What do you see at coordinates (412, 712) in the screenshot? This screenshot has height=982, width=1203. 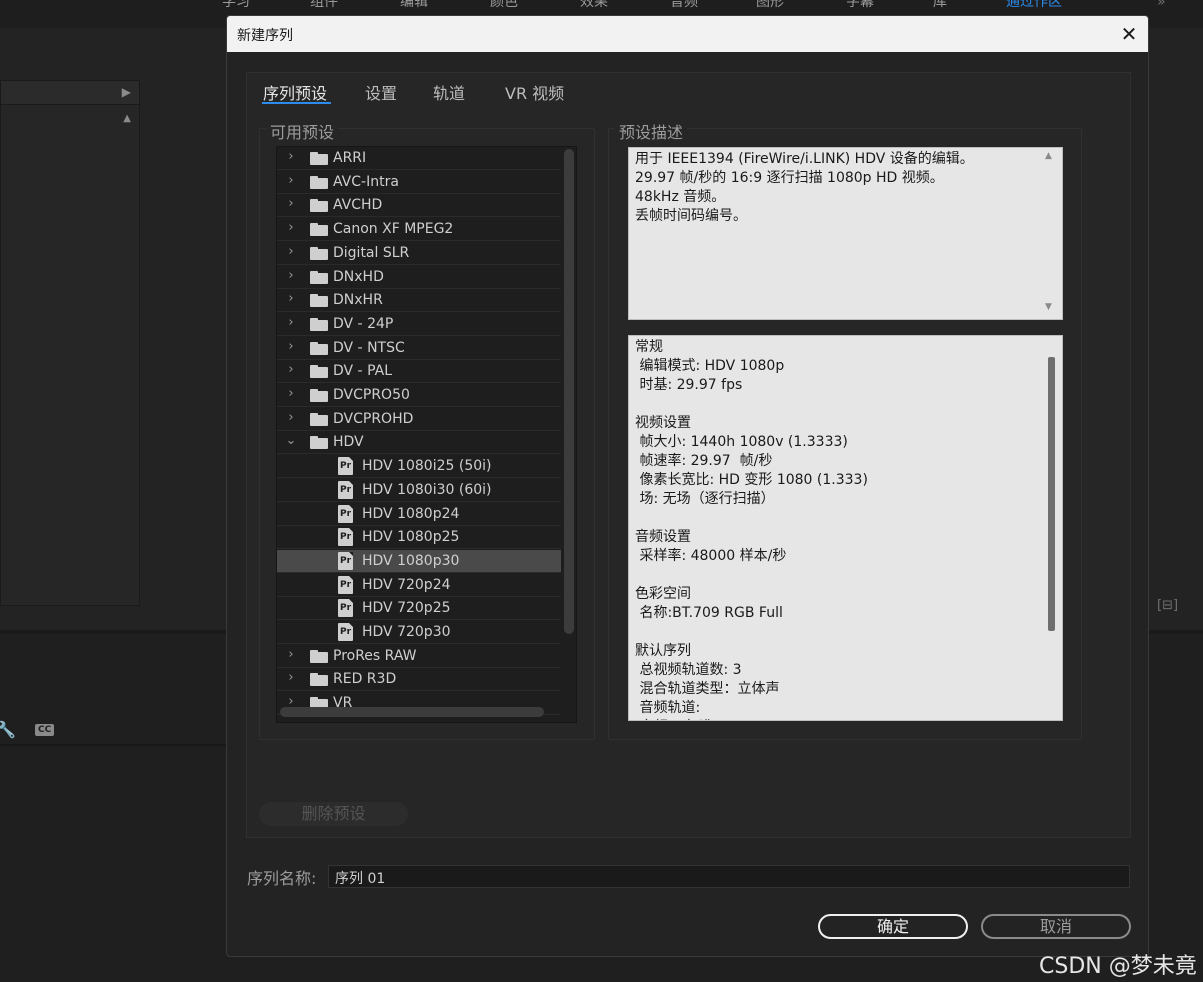 I see `tree-horizontal-scrollbar` at bounding box center [412, 712].